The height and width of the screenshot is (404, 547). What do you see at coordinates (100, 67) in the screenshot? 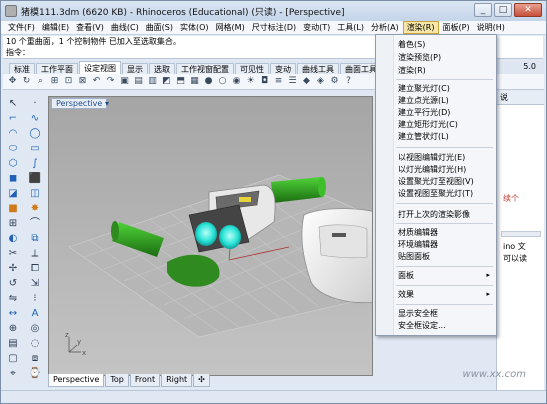
I see `tab-set-view: 设定视图` at bounding box center [100, 67].